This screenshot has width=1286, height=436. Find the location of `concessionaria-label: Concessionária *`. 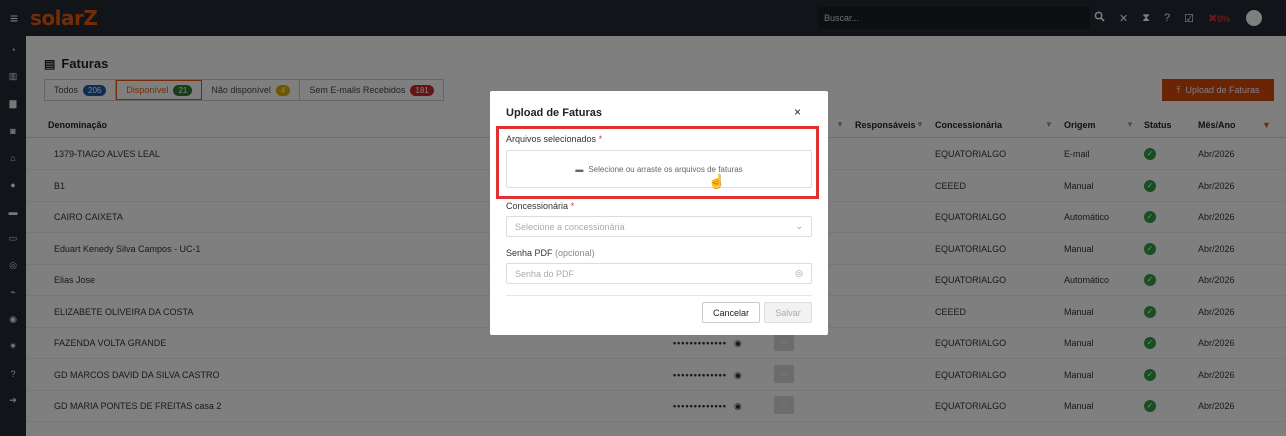

concessionaria-label: Concessionária * is located at coordinates (540, 206).